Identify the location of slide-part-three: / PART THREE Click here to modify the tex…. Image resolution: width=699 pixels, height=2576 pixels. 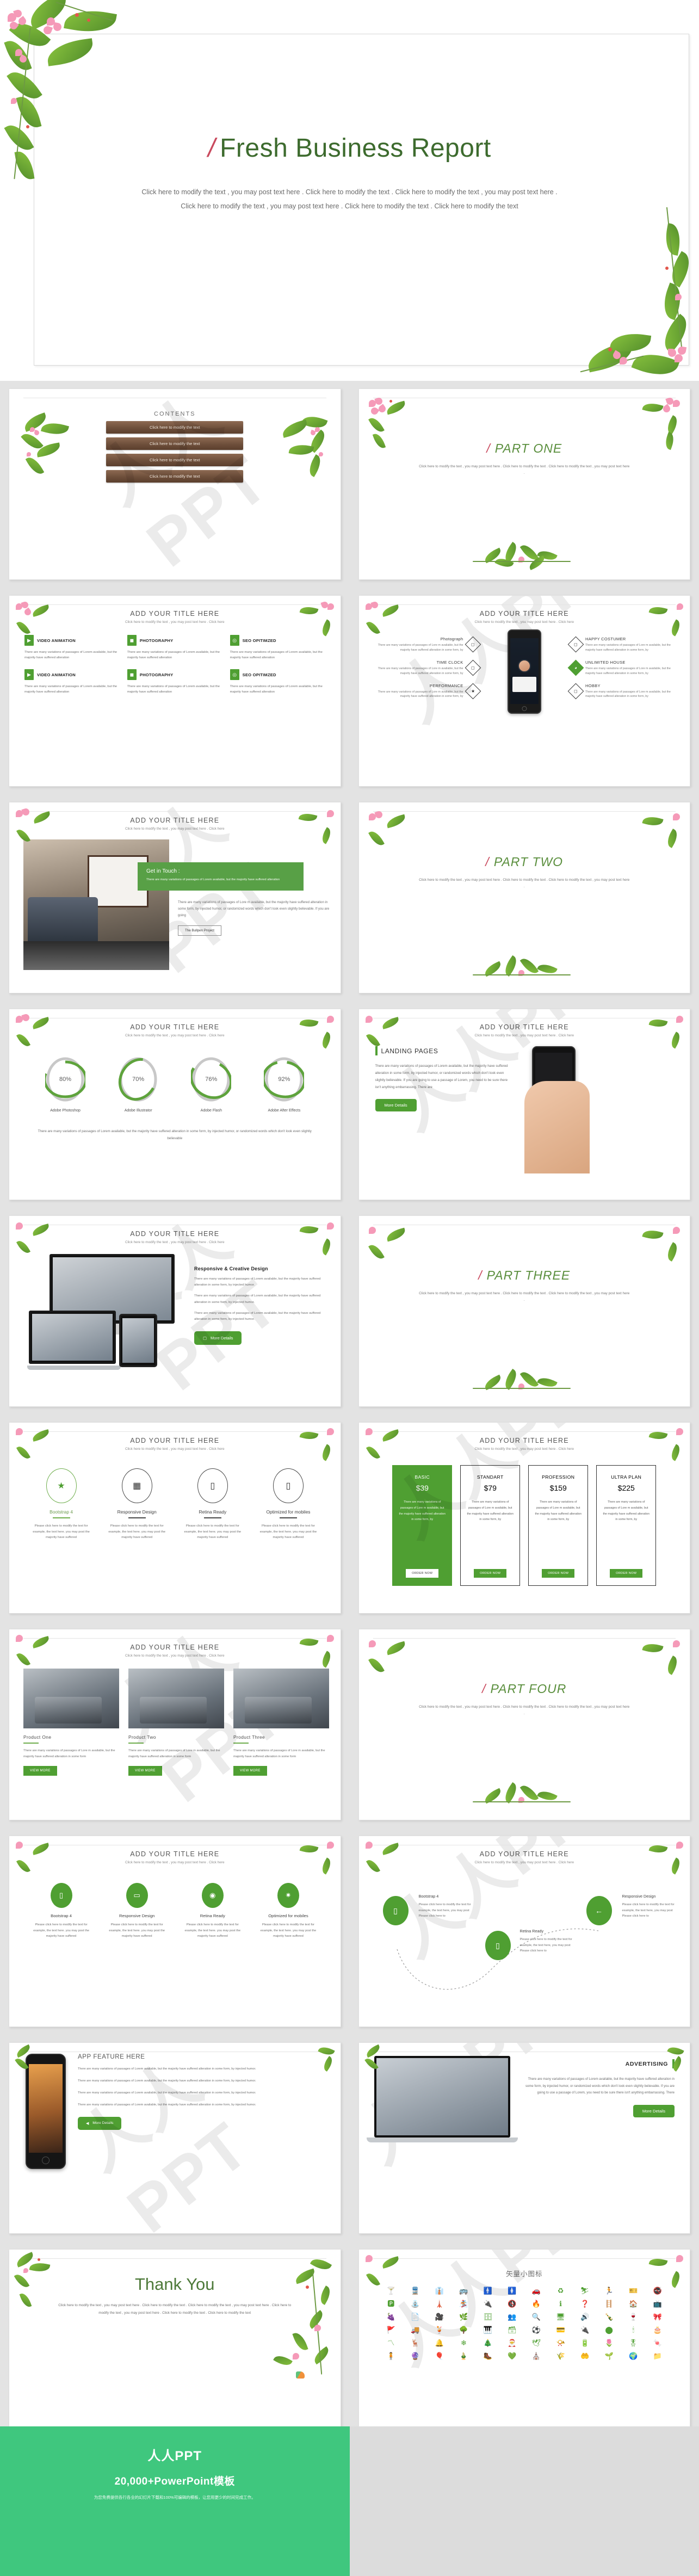
(524, 1311).